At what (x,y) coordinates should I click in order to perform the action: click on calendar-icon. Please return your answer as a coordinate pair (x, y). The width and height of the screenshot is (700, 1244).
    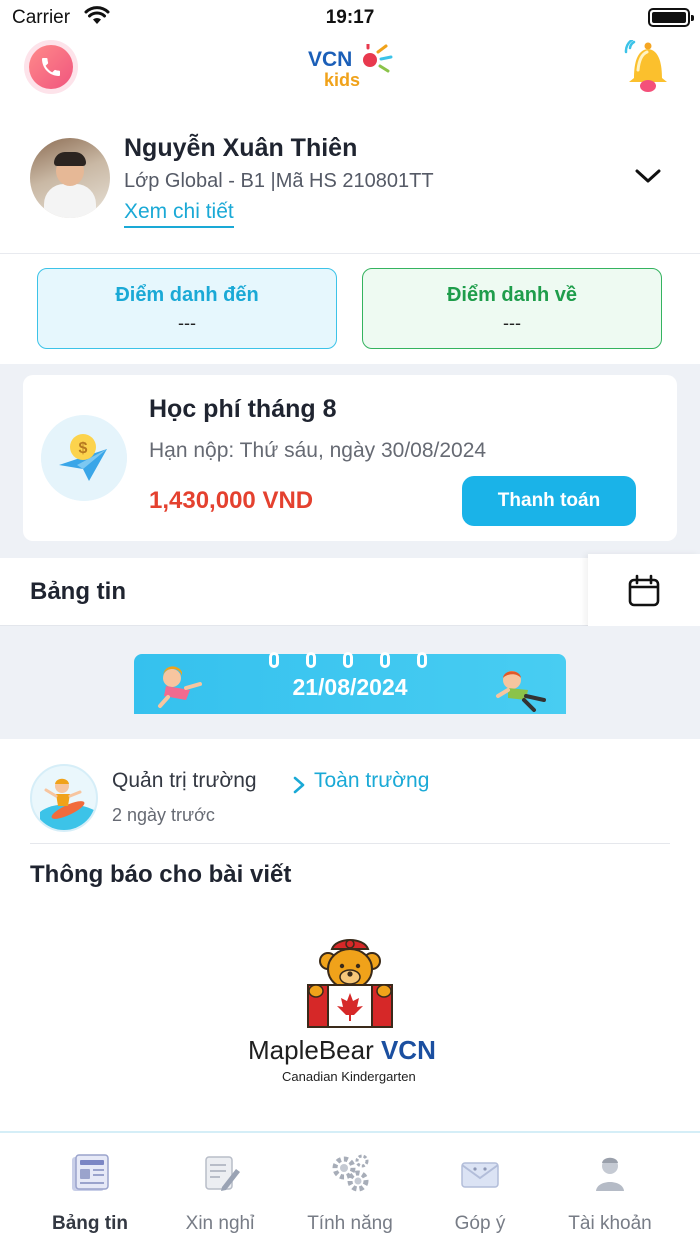
    Looking at the image, I should click on (644, 590).